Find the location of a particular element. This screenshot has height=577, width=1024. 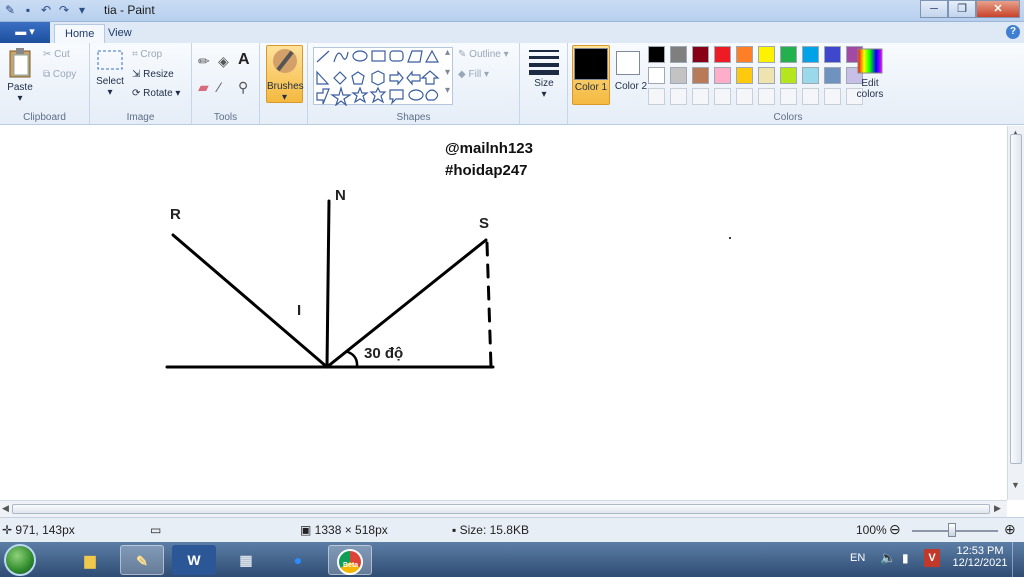

paint-app-icon: ✎ is located at coordinates (10, 10).